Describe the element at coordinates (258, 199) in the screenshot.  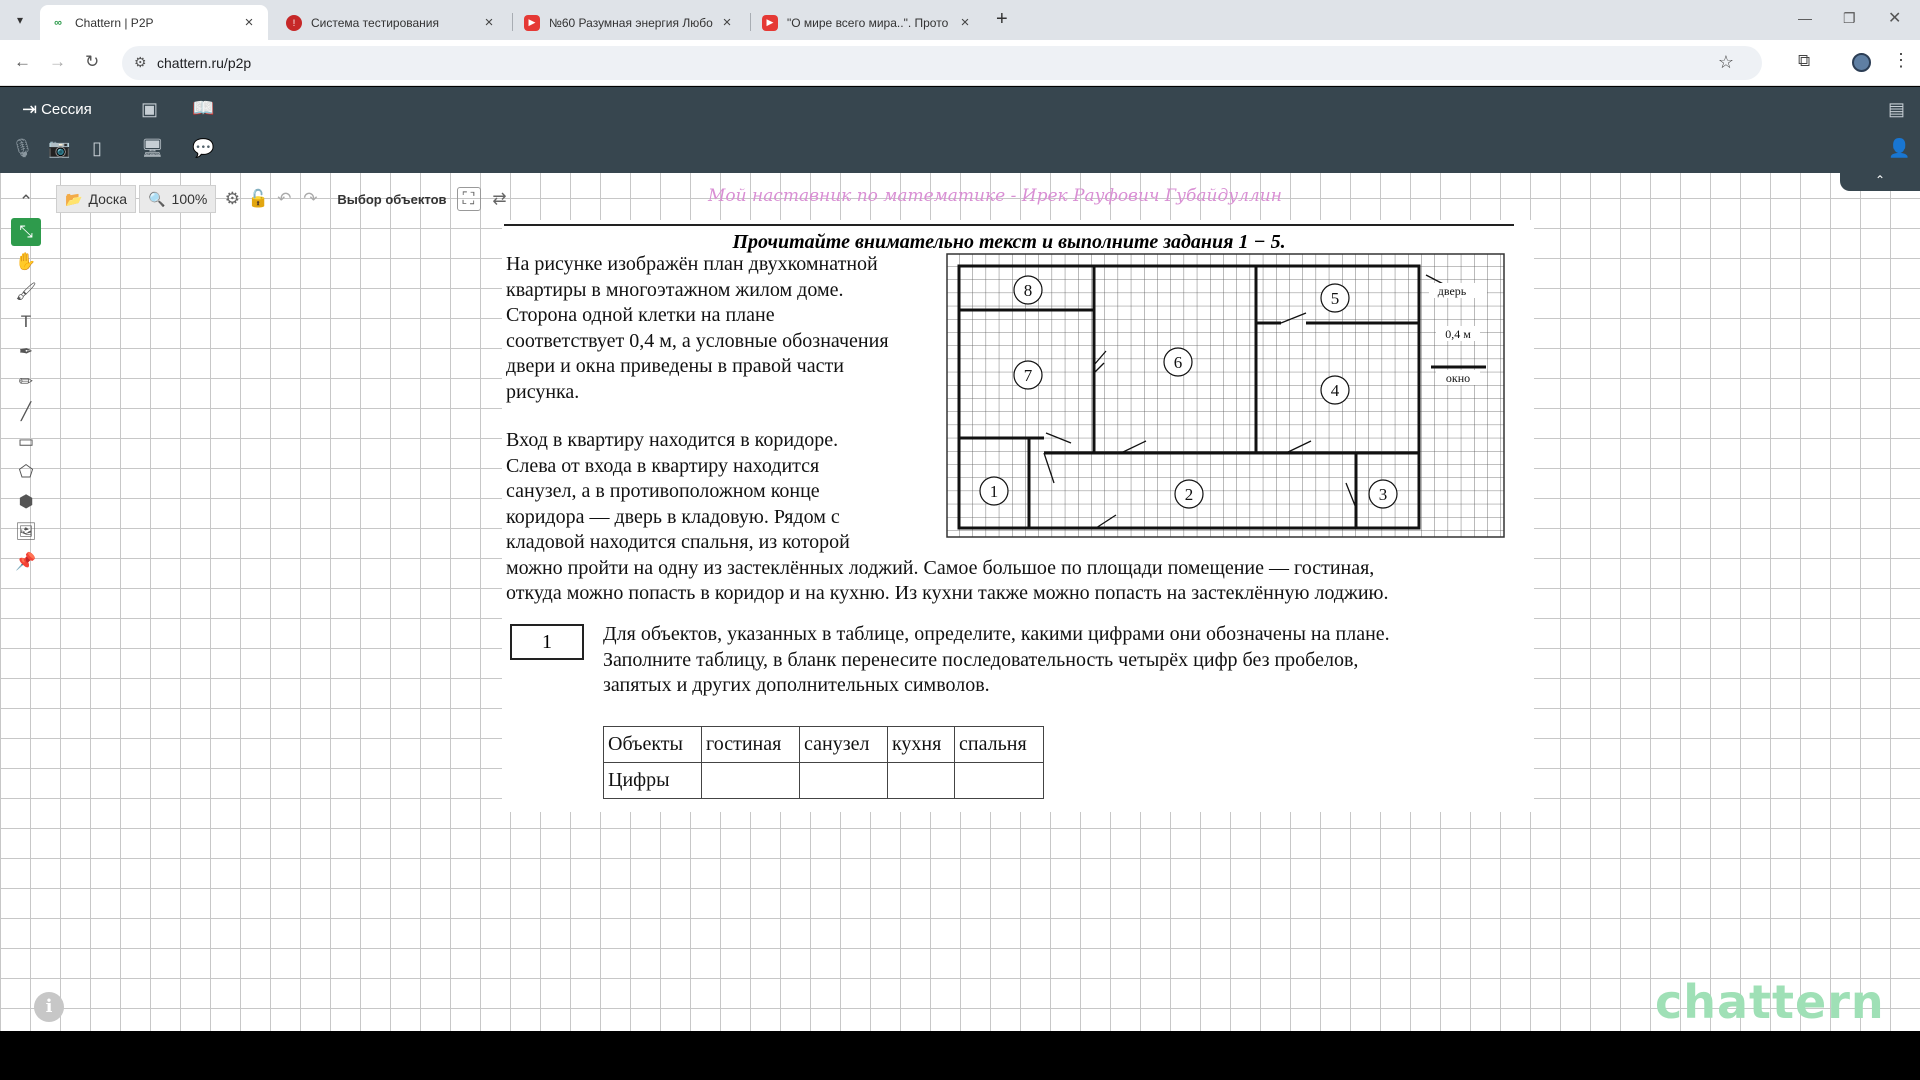
I see `unlock-icon: 🔓` at that location.